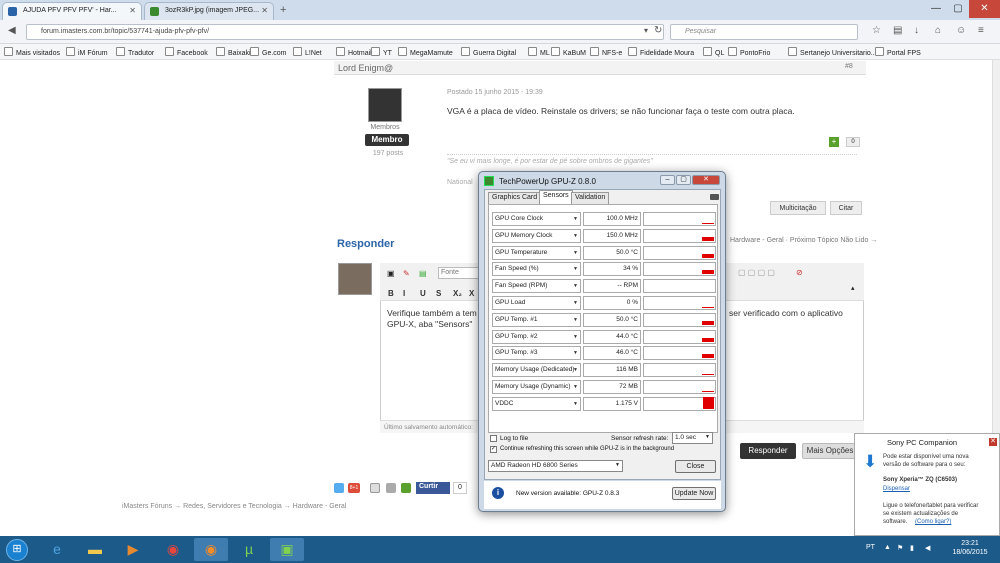 This screenshot has width=1000, height=563. Describe the element at coordinates (460, 273) in the screenshot. I see `font-select: Fonte` at that location.